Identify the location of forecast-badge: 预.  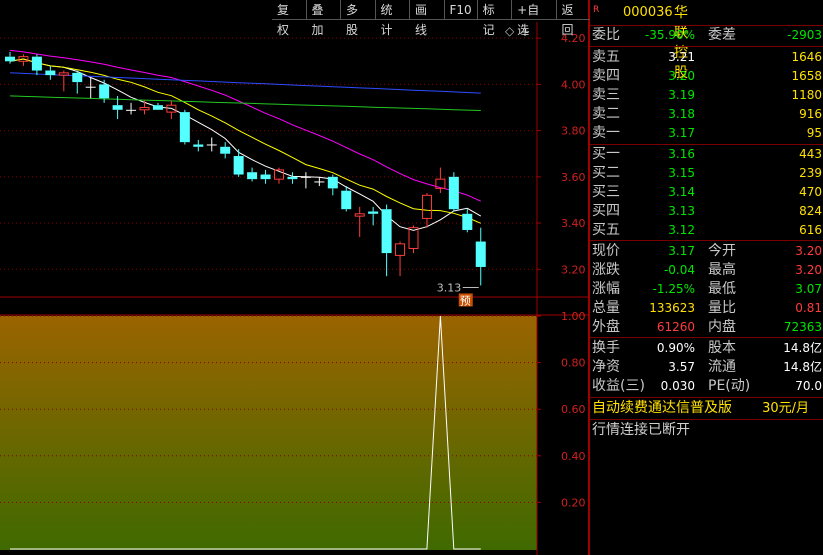
(465, 300).